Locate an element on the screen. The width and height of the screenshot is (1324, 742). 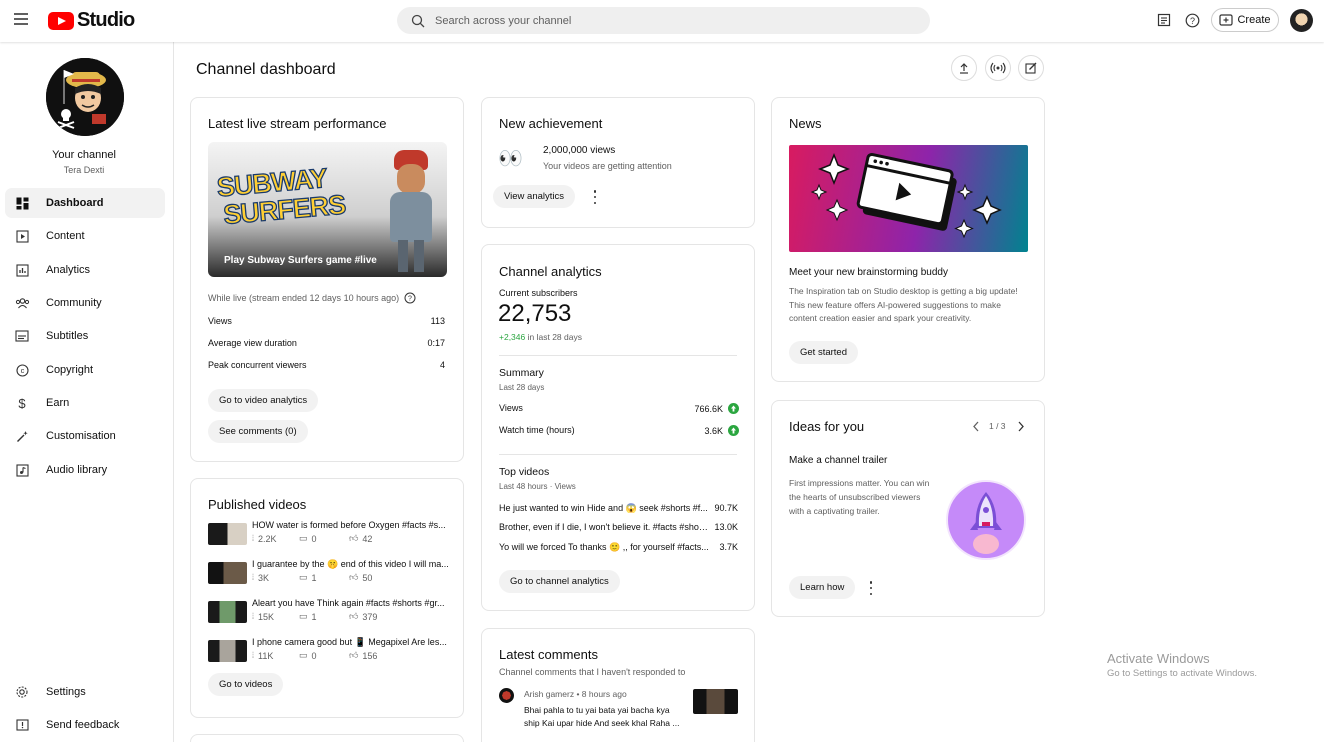
chevron-right-icon is located at coordinates (1021, 426).